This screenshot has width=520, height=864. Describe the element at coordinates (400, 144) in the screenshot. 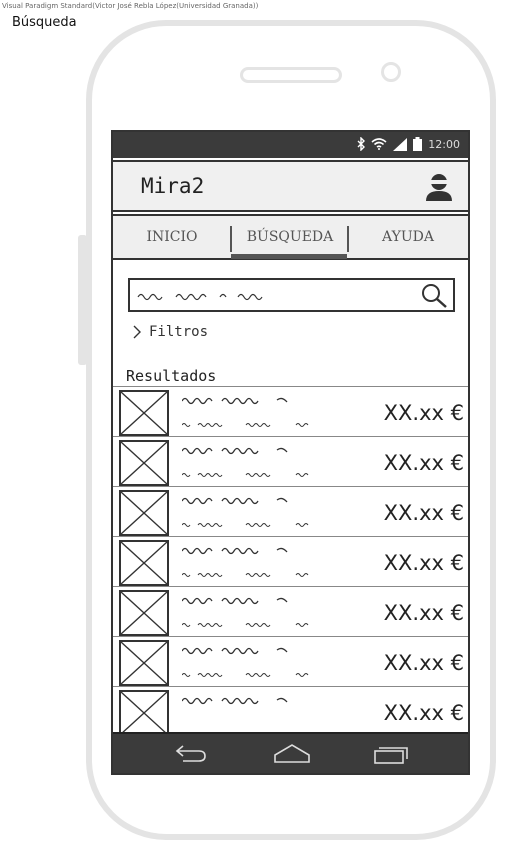

I see `signal-icon` at that location.